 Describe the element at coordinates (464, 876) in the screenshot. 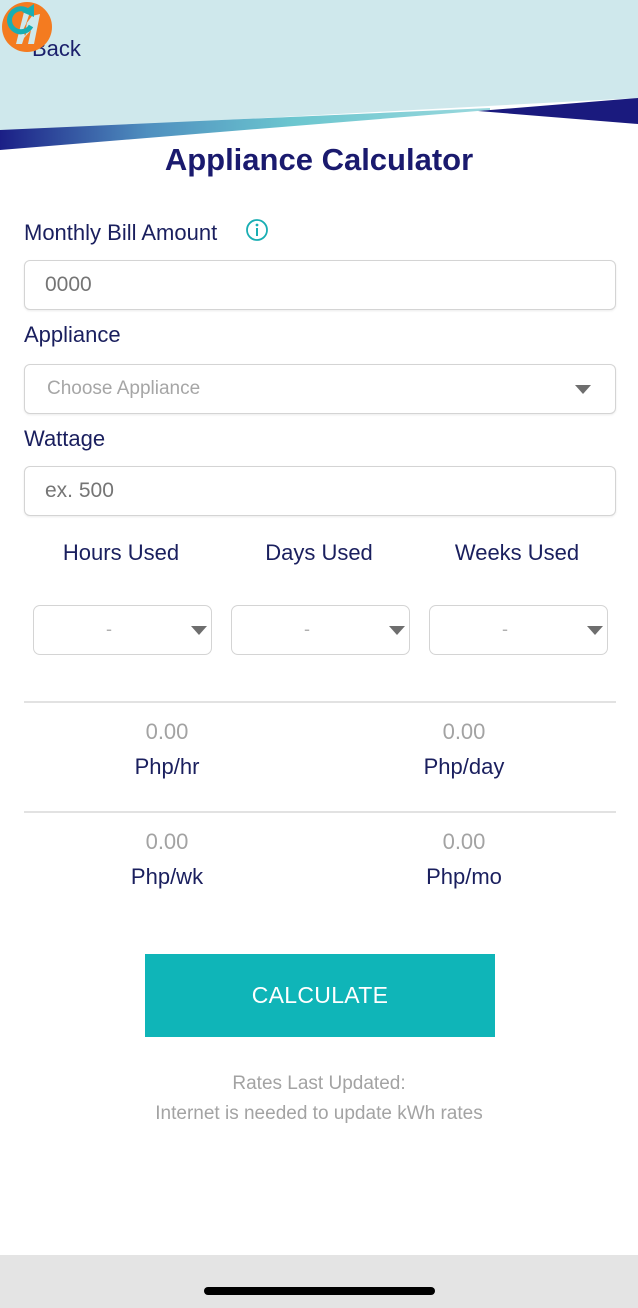

I see `cost-per-month-unit: Php/mo` at that location.